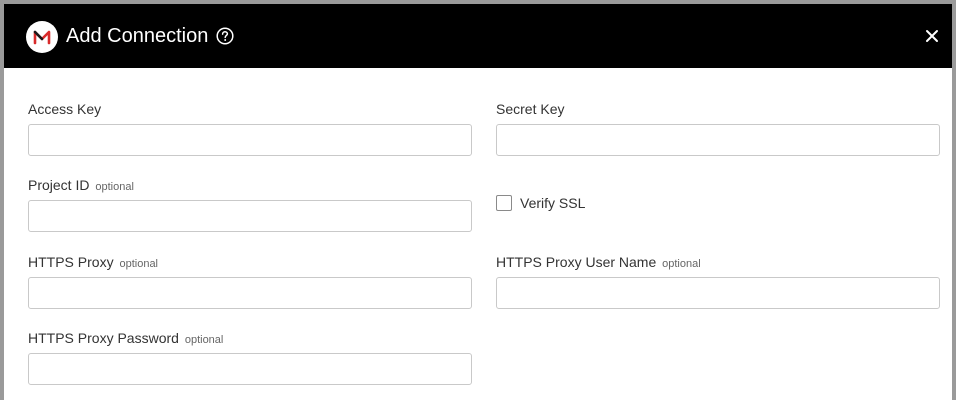 This screenshot has width=956, height=400. What do you see at coordinates (718, 140) in the screenshot?
I see `secret-key-input` at bounding box center [718, 140].